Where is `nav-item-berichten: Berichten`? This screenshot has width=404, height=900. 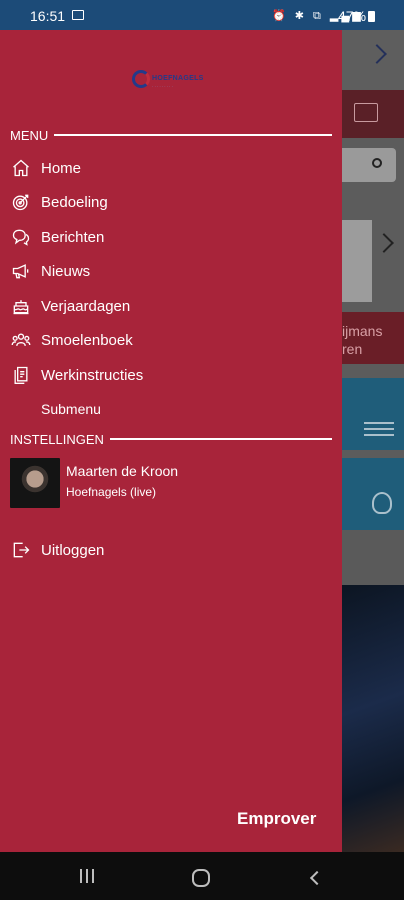 nav-item-berichten: Berichten is located at coordinates (170, 237).